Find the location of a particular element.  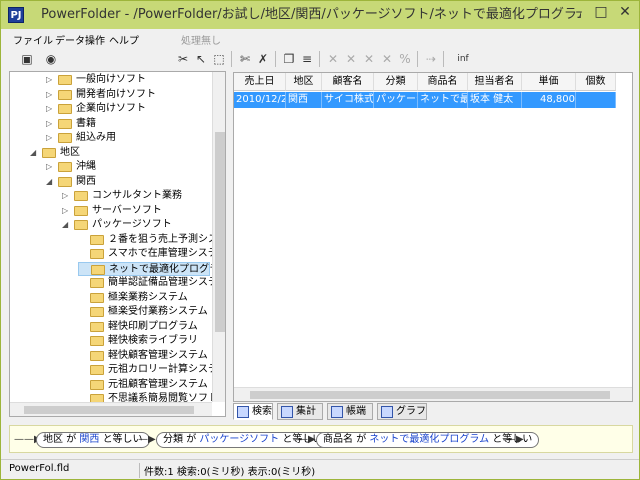

tab-ledger: 帳端 is located at coordinates (350, 411).